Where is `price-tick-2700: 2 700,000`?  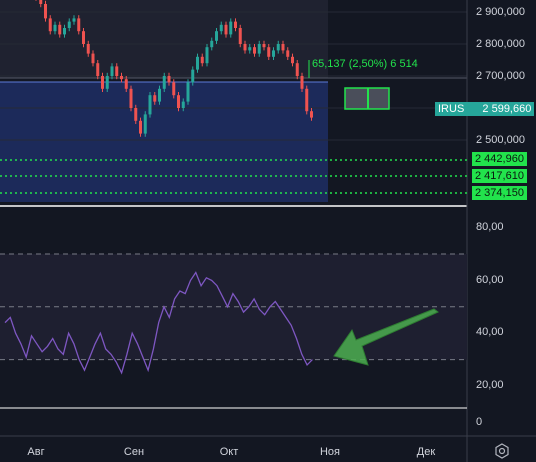
price-tick-2700: 2 700,000 is located at coordinates (500, 76).